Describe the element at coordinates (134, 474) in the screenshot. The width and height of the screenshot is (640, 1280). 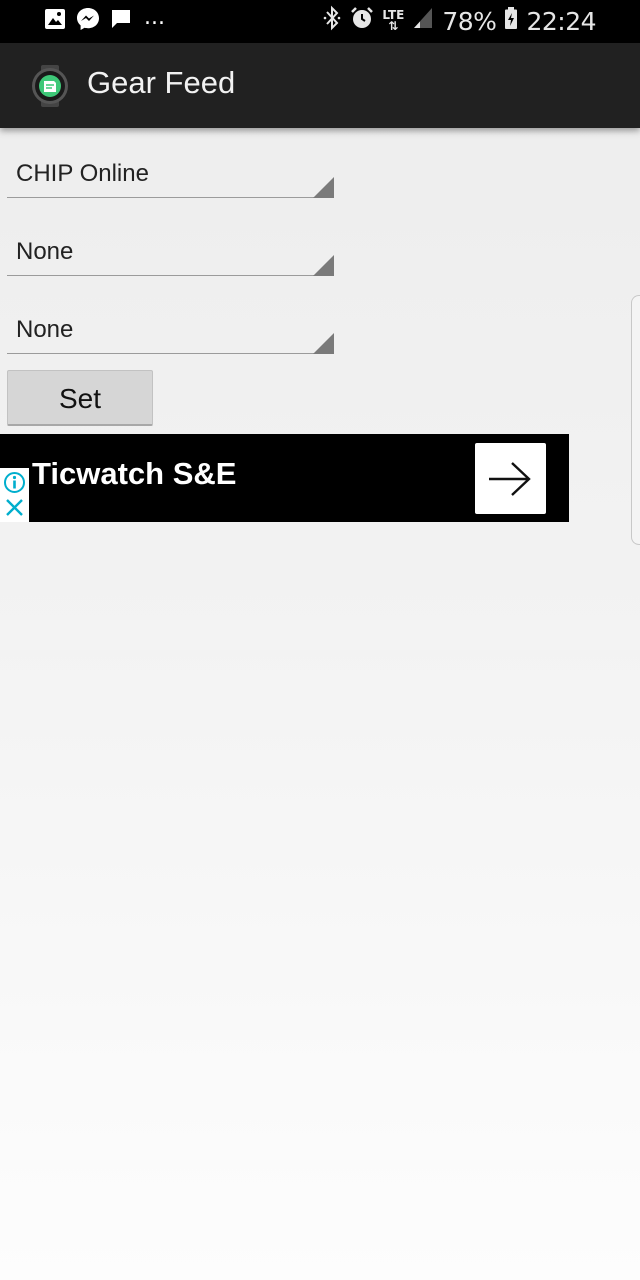
I see `ad-title: Ticwatch S&E` at that location.